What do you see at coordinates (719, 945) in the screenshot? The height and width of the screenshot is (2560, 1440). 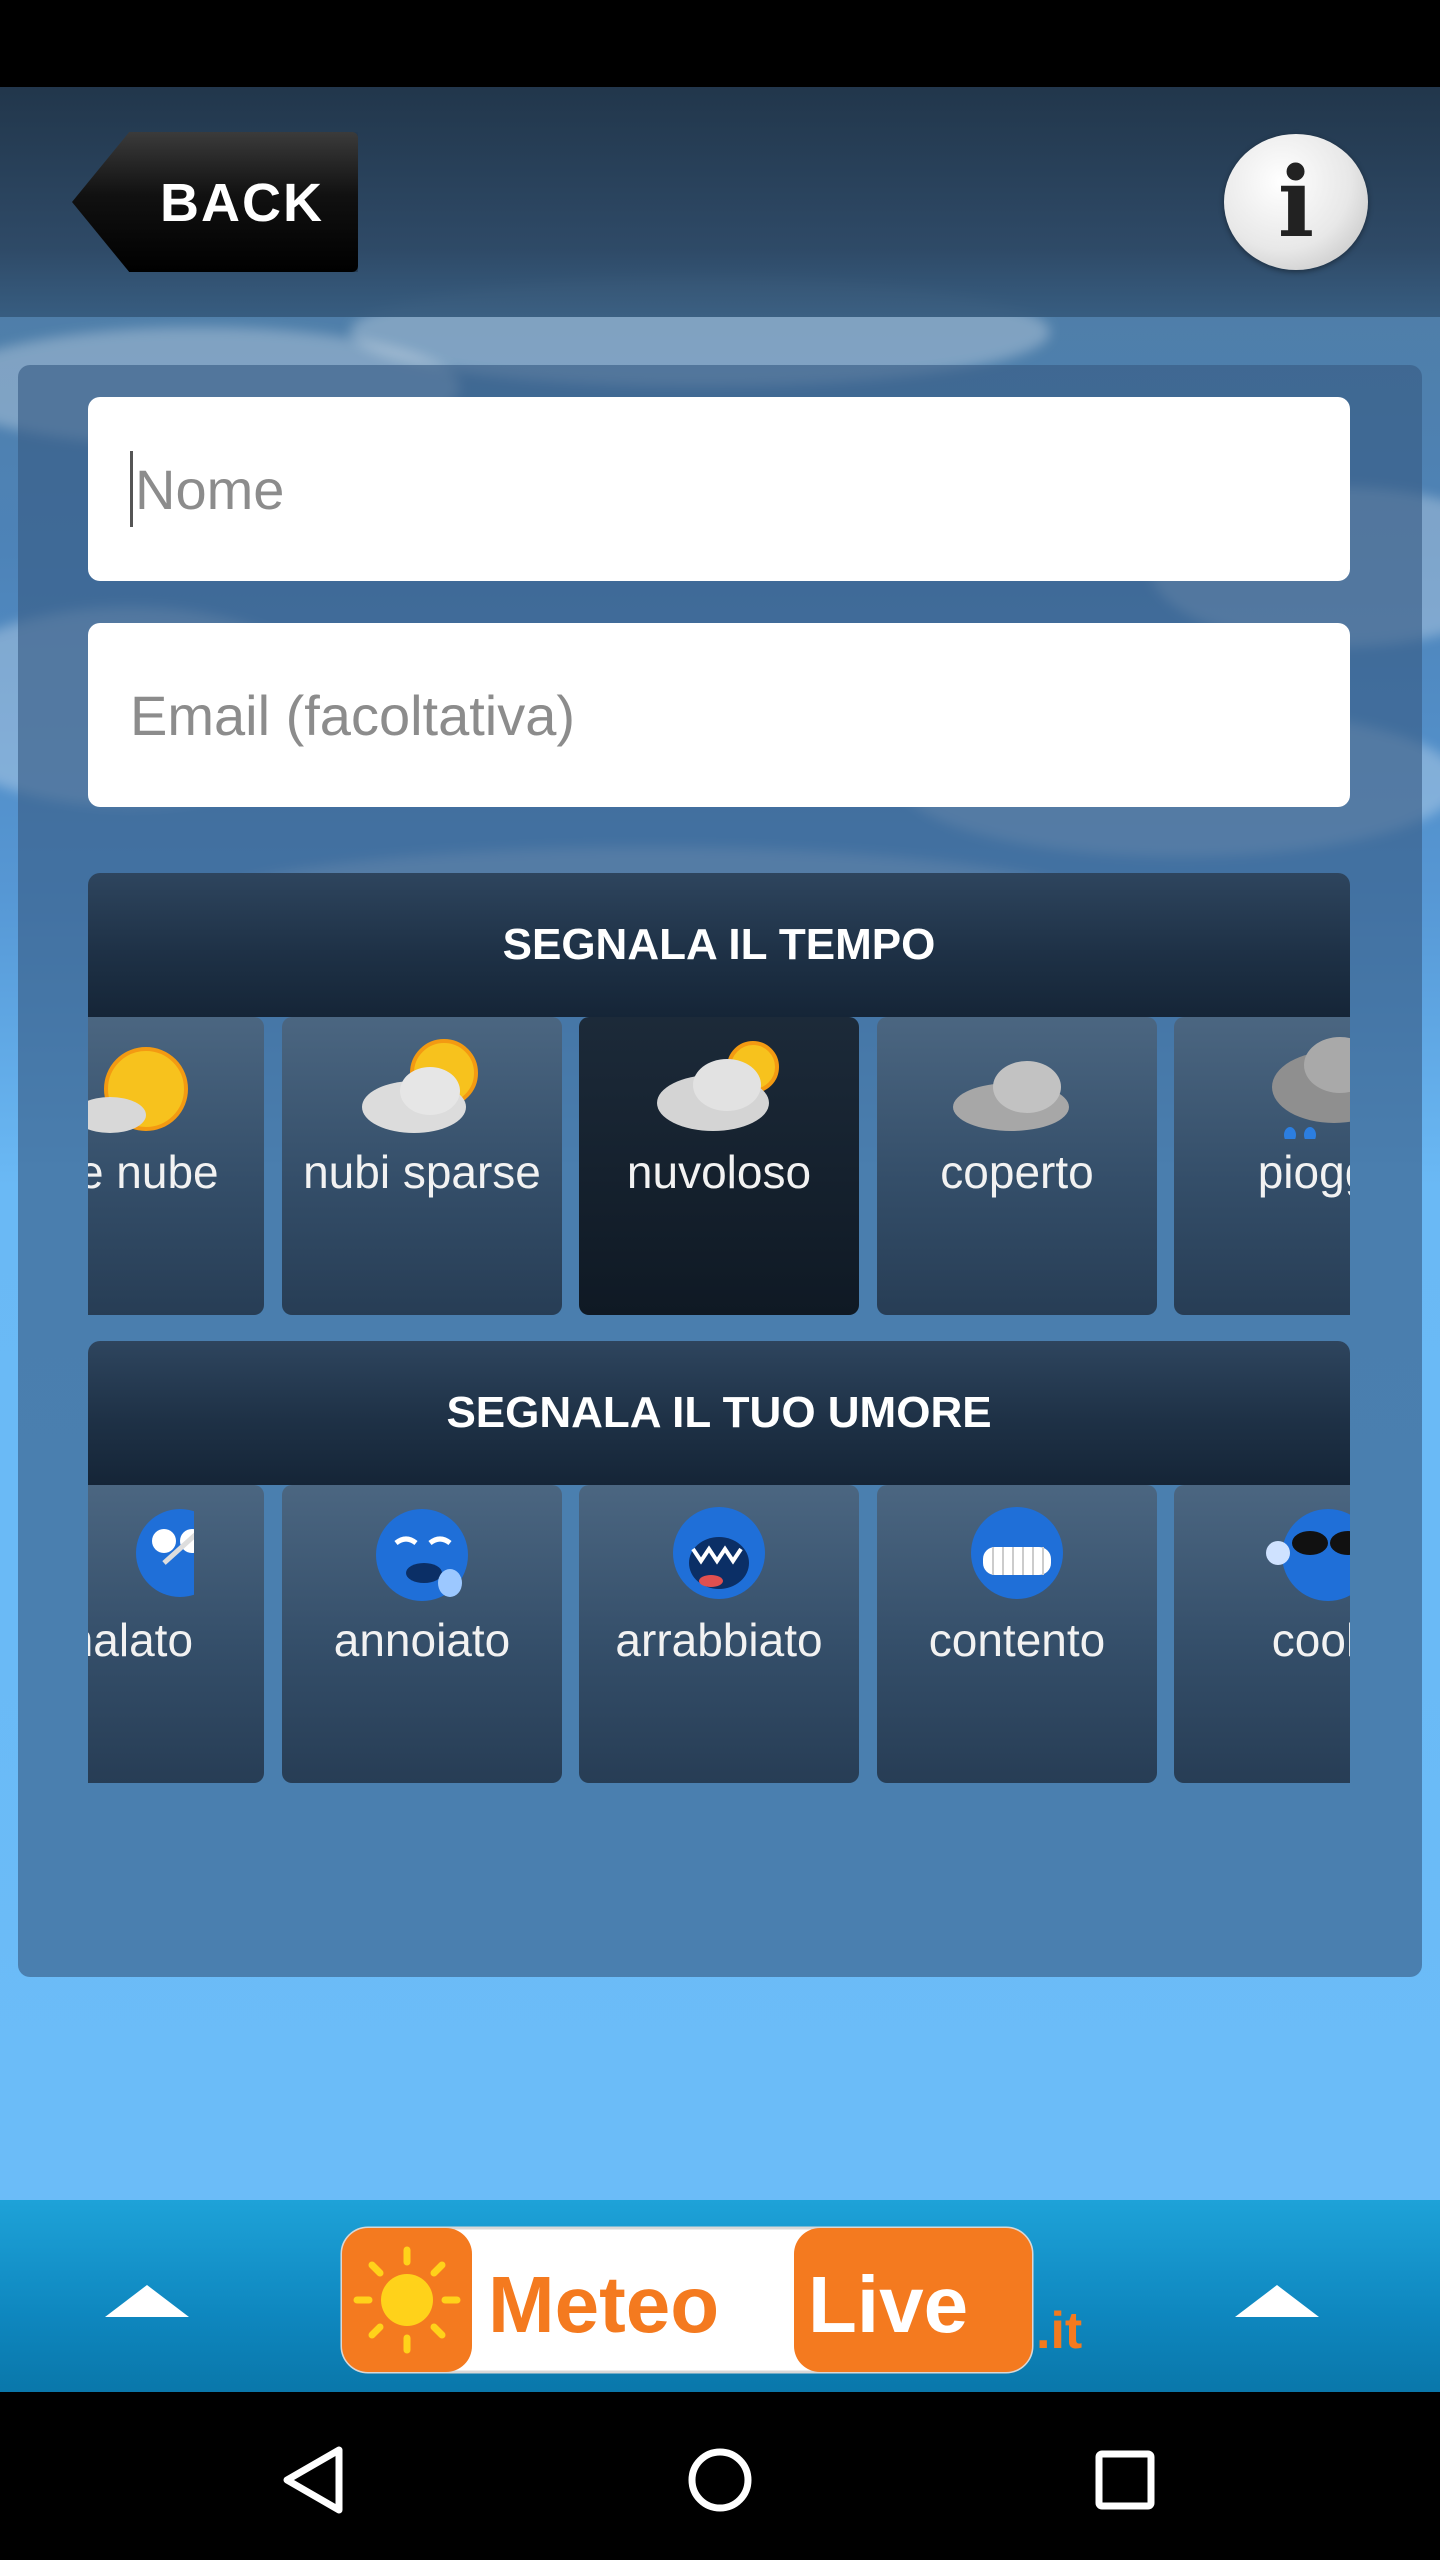 I see `weather-section-title: SEGNALA IL TEMPO` at bounding box center [719, 945].